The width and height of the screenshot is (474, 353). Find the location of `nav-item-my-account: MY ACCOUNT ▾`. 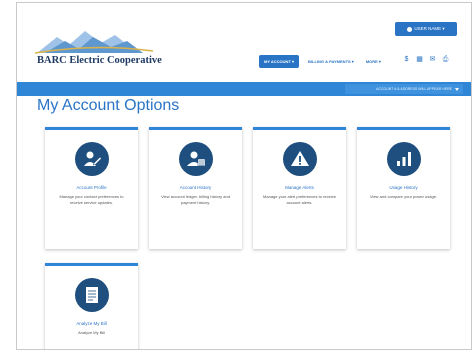

nav-item-my-account: MY ACCOUNT ▾ is located at coordinates (279, 61).